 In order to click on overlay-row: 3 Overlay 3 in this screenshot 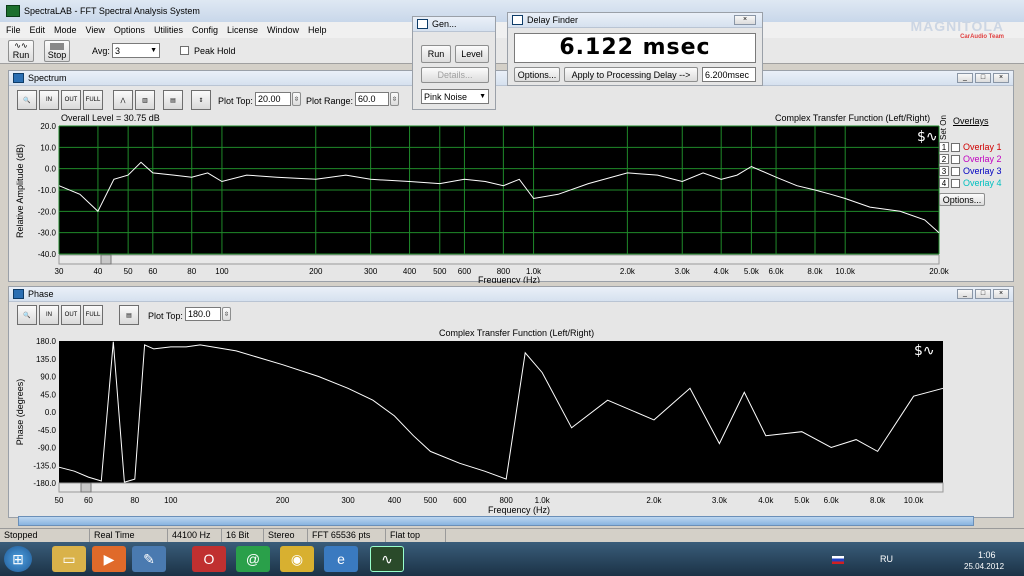, I will do `click(975, 171)`.